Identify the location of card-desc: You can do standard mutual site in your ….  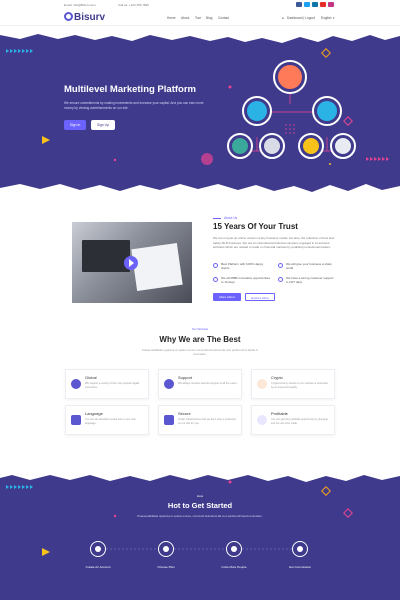
(110, 421).